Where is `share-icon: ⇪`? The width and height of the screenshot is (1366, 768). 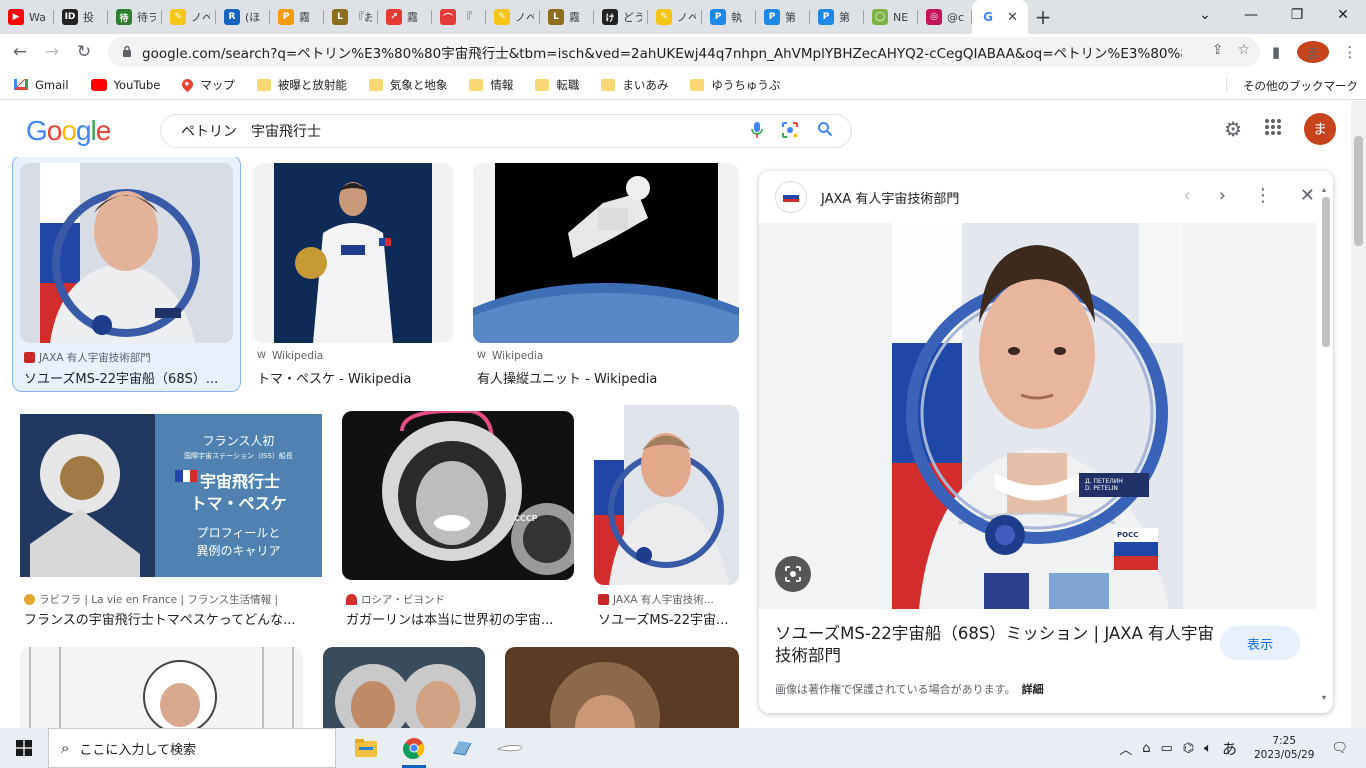
share-icon: ⇪ is located at coordinates (1218, 50).